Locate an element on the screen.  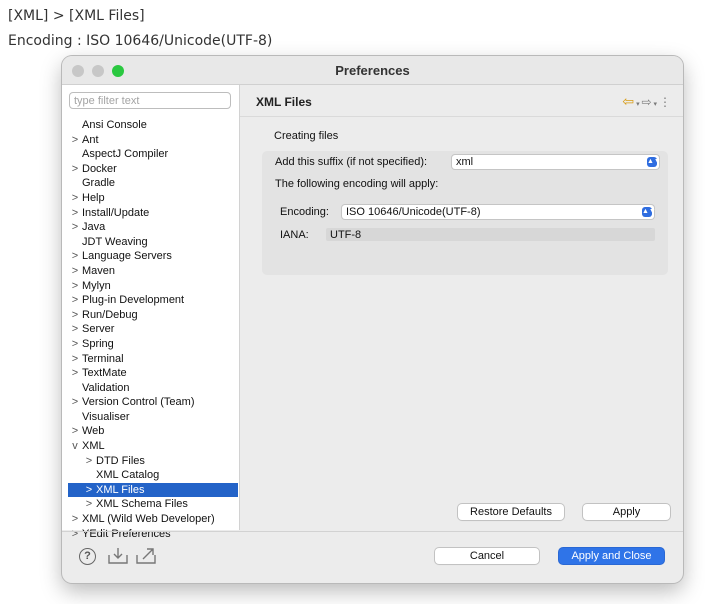
export-icon is located at coordinates (146, 556).